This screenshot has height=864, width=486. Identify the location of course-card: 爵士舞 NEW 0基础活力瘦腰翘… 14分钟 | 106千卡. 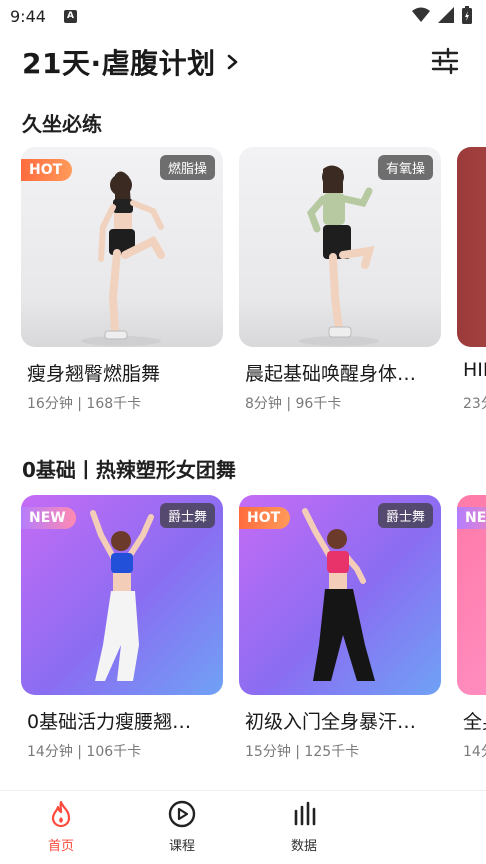
(122, 627).